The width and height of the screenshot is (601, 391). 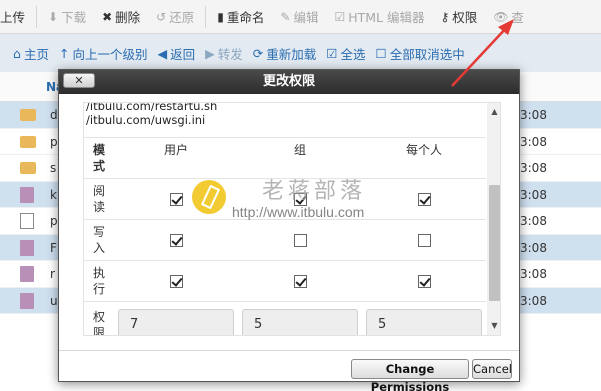 What do you see at coordinates (458, 17) in the screenshot?
I see `permissions-button: ⚷ 权限` at bounding box center [458, 17].